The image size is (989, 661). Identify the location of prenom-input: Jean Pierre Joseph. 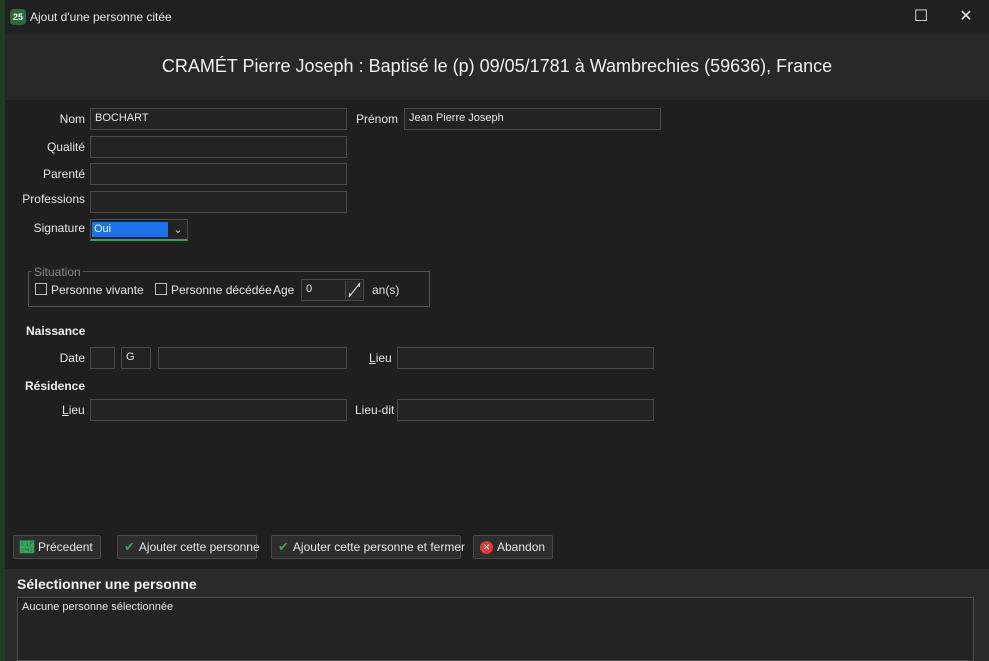
(532, 119).